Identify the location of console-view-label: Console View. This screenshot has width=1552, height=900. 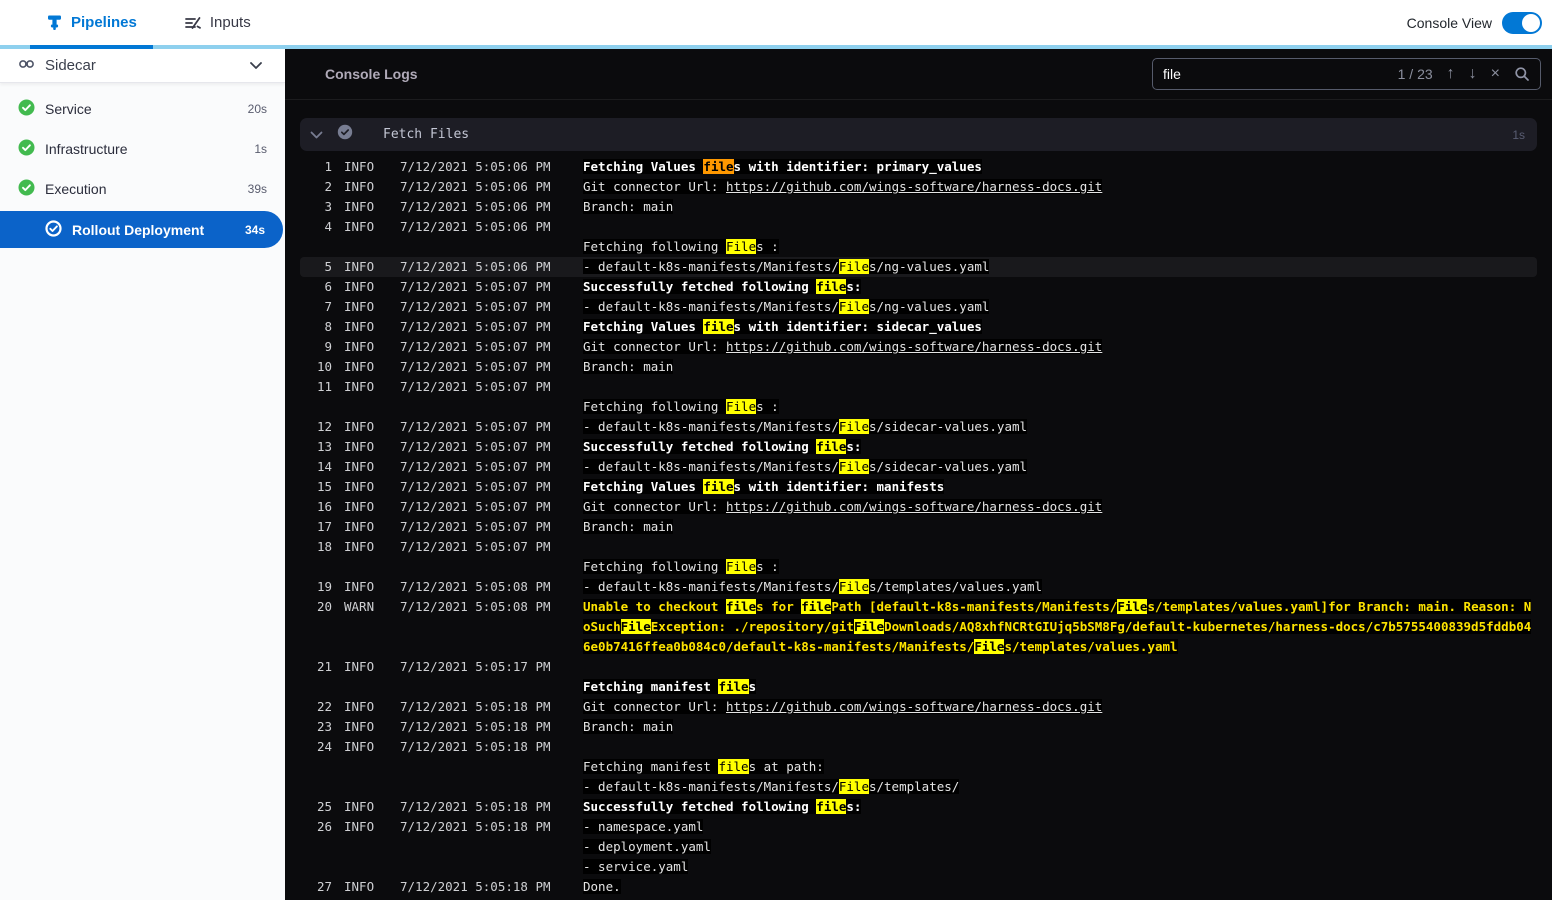
(1449, 22).